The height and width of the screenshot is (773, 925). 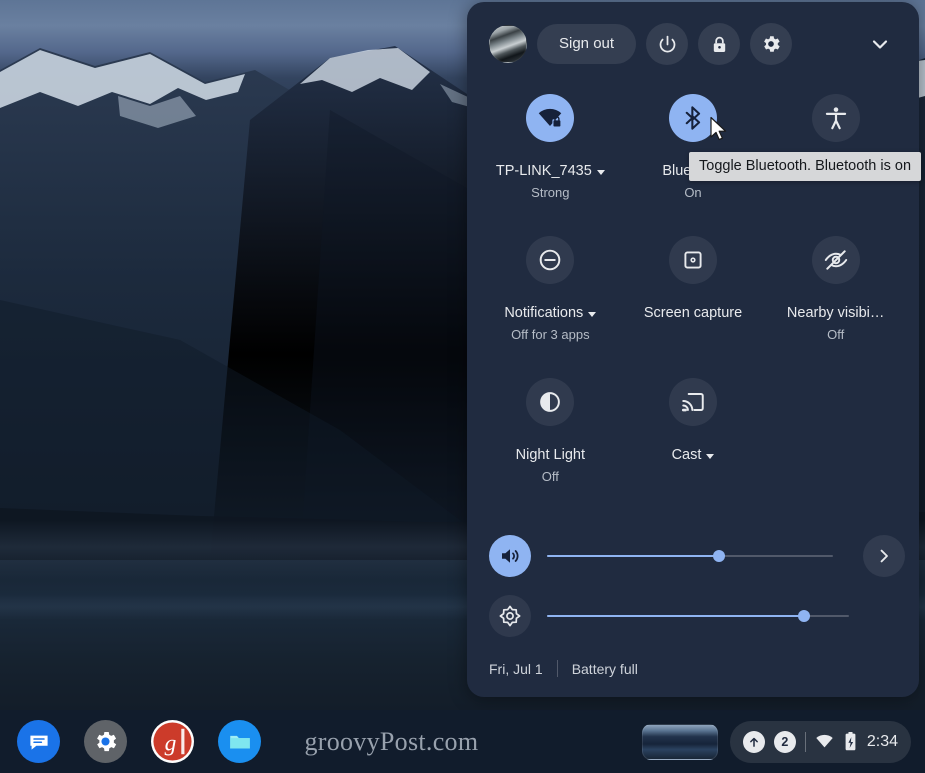 What do you see at coordinates (679, 741) in the screenshot?
I see `window-preview-thumbnail` at bounding box center [679, 741].